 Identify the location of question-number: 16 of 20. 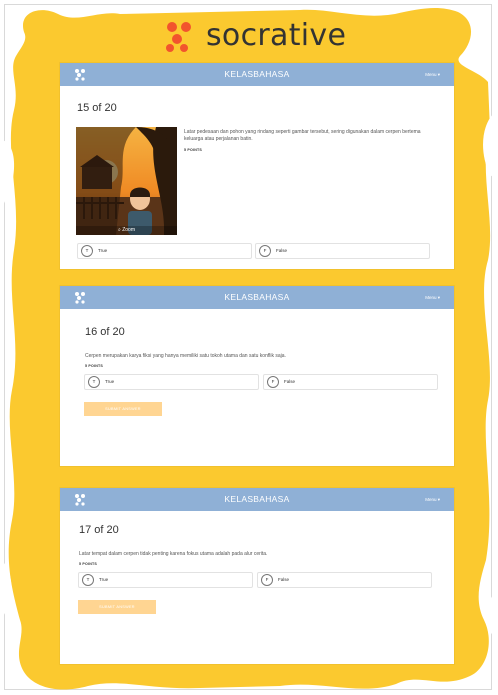
(105, 332).